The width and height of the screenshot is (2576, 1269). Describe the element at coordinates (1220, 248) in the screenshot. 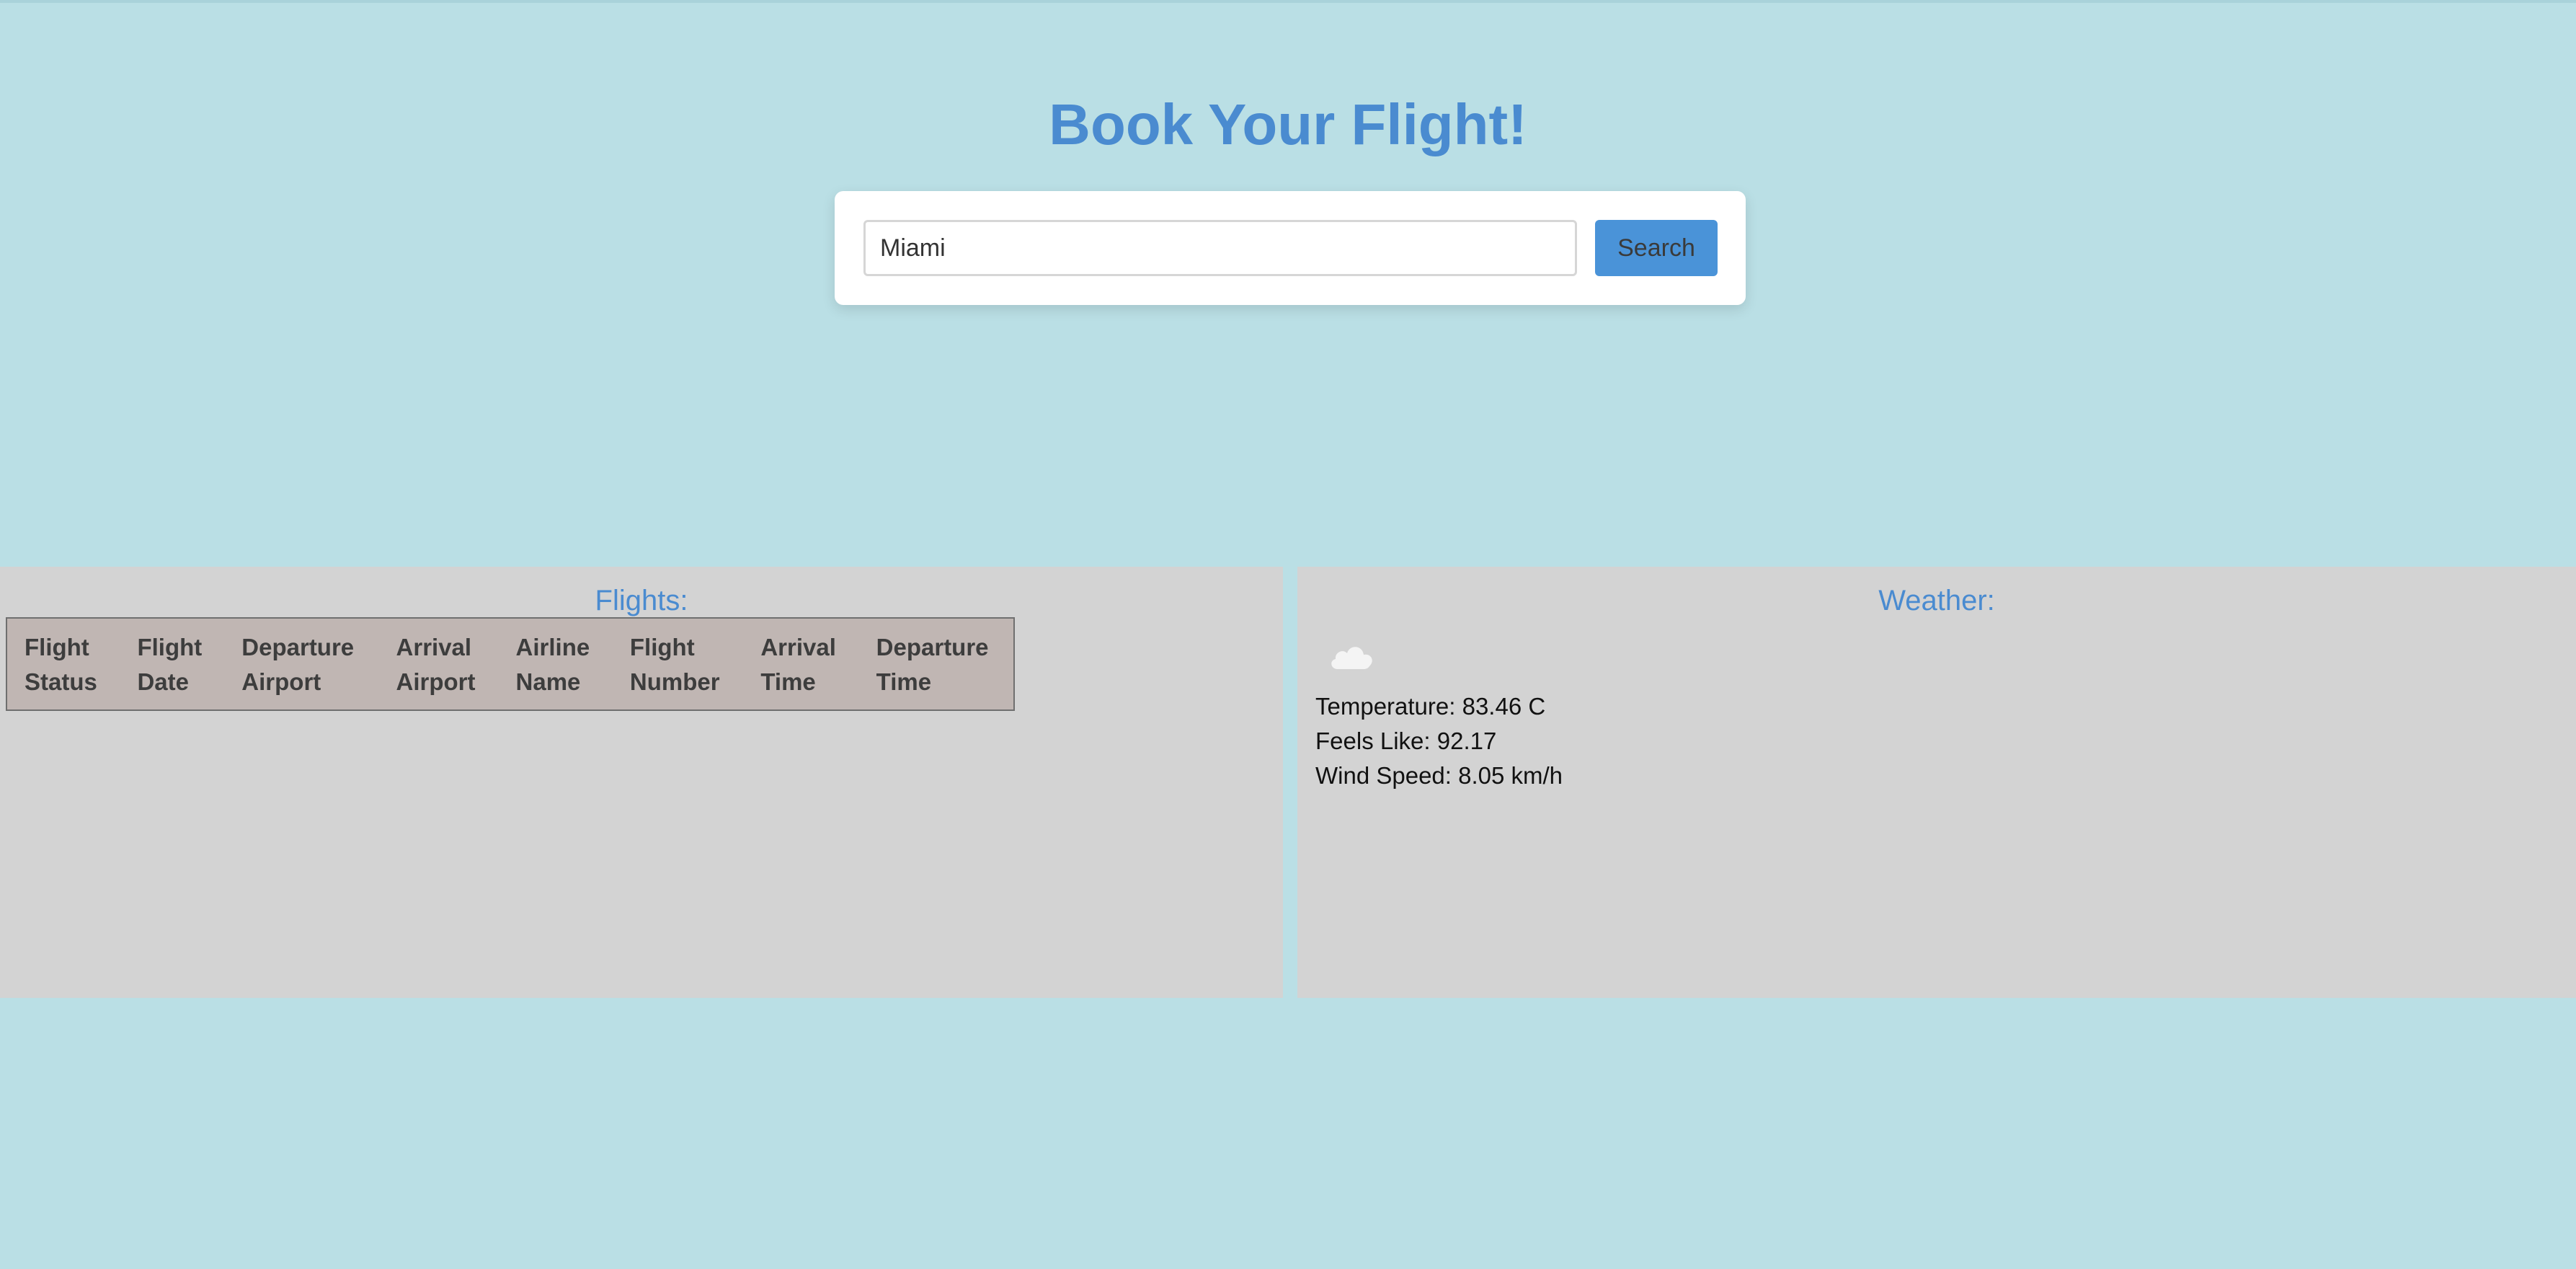

I see `search-input` at that location.